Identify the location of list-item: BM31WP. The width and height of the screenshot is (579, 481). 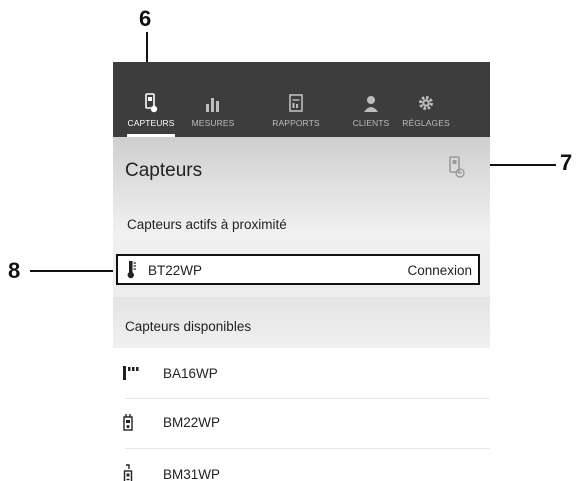
(301, 468).